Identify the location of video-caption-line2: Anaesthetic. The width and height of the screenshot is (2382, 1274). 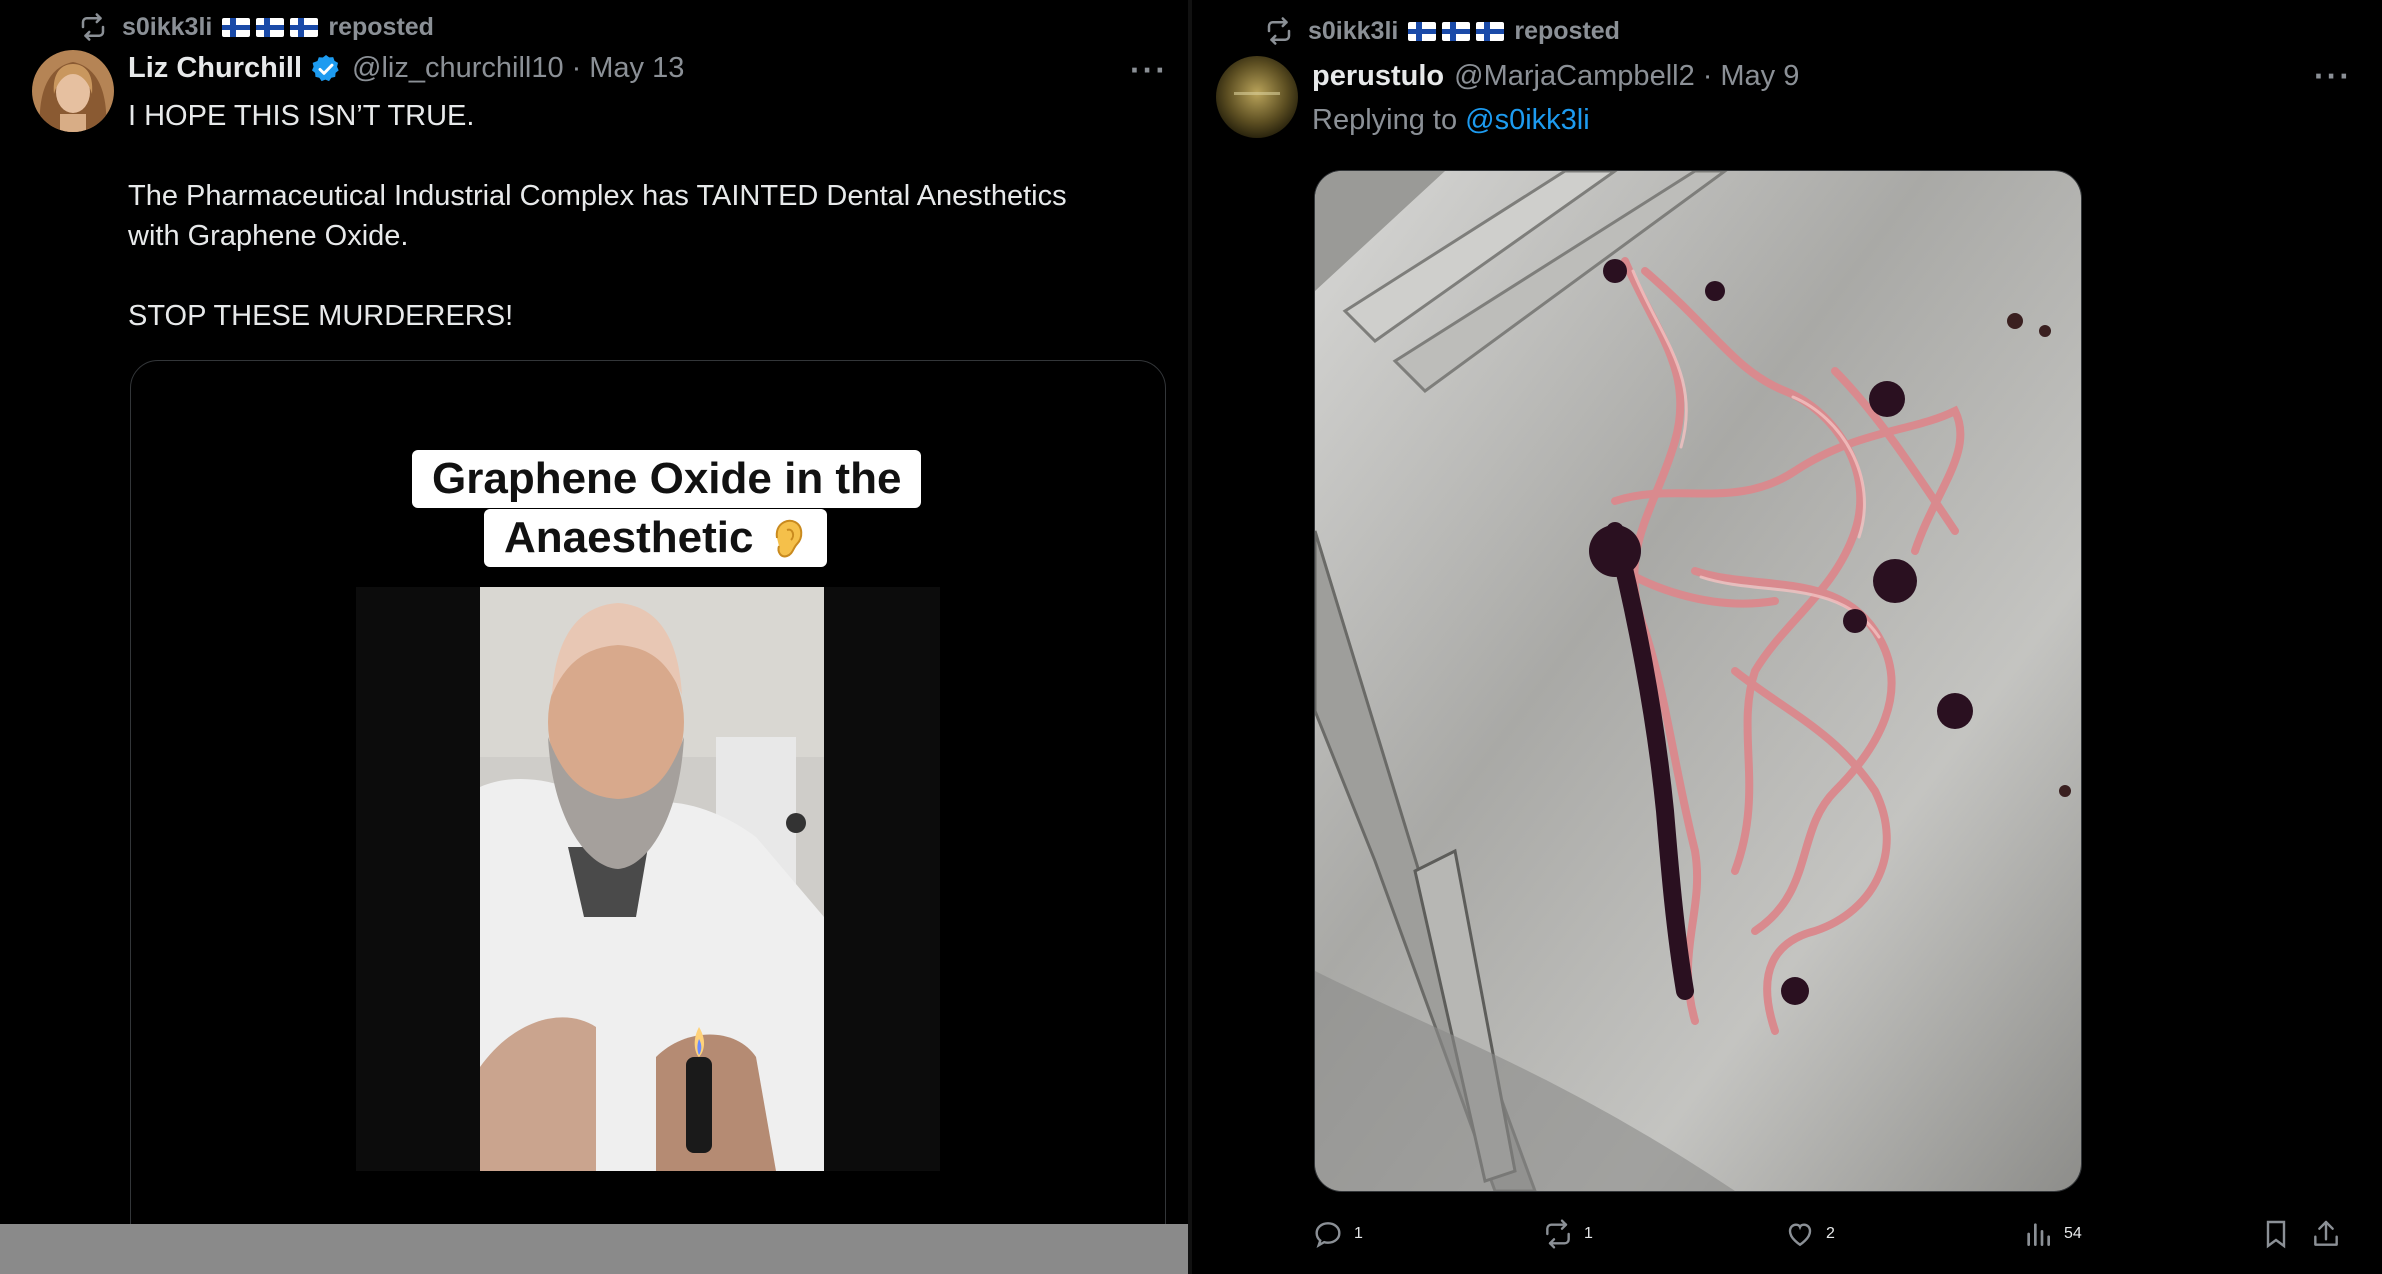
(656, 538).